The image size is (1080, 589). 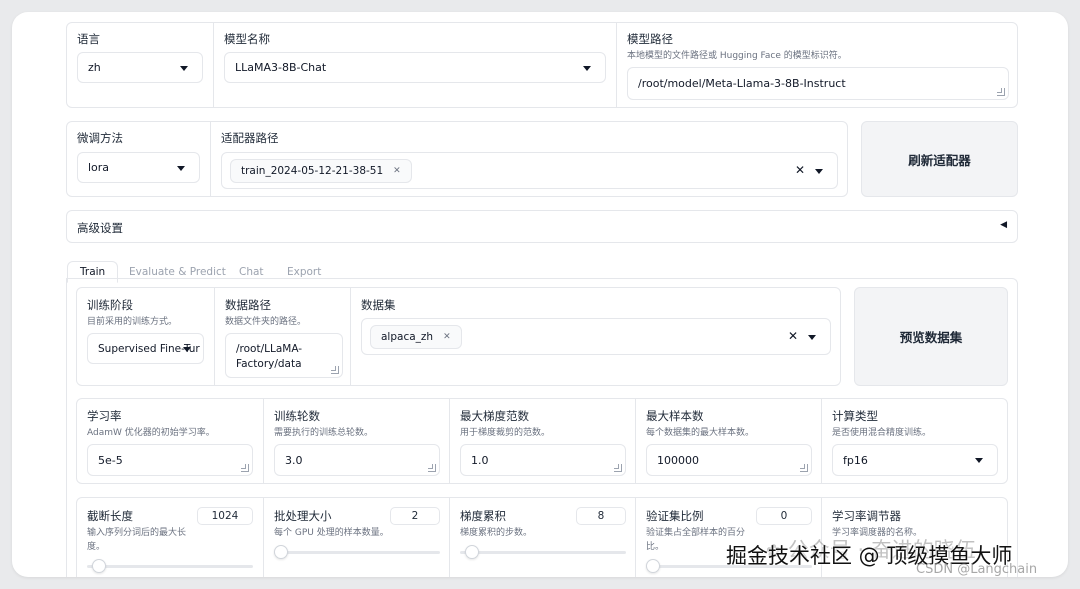 I want to click on adapter-label: 适配器路径, so click(x=250, y=138).